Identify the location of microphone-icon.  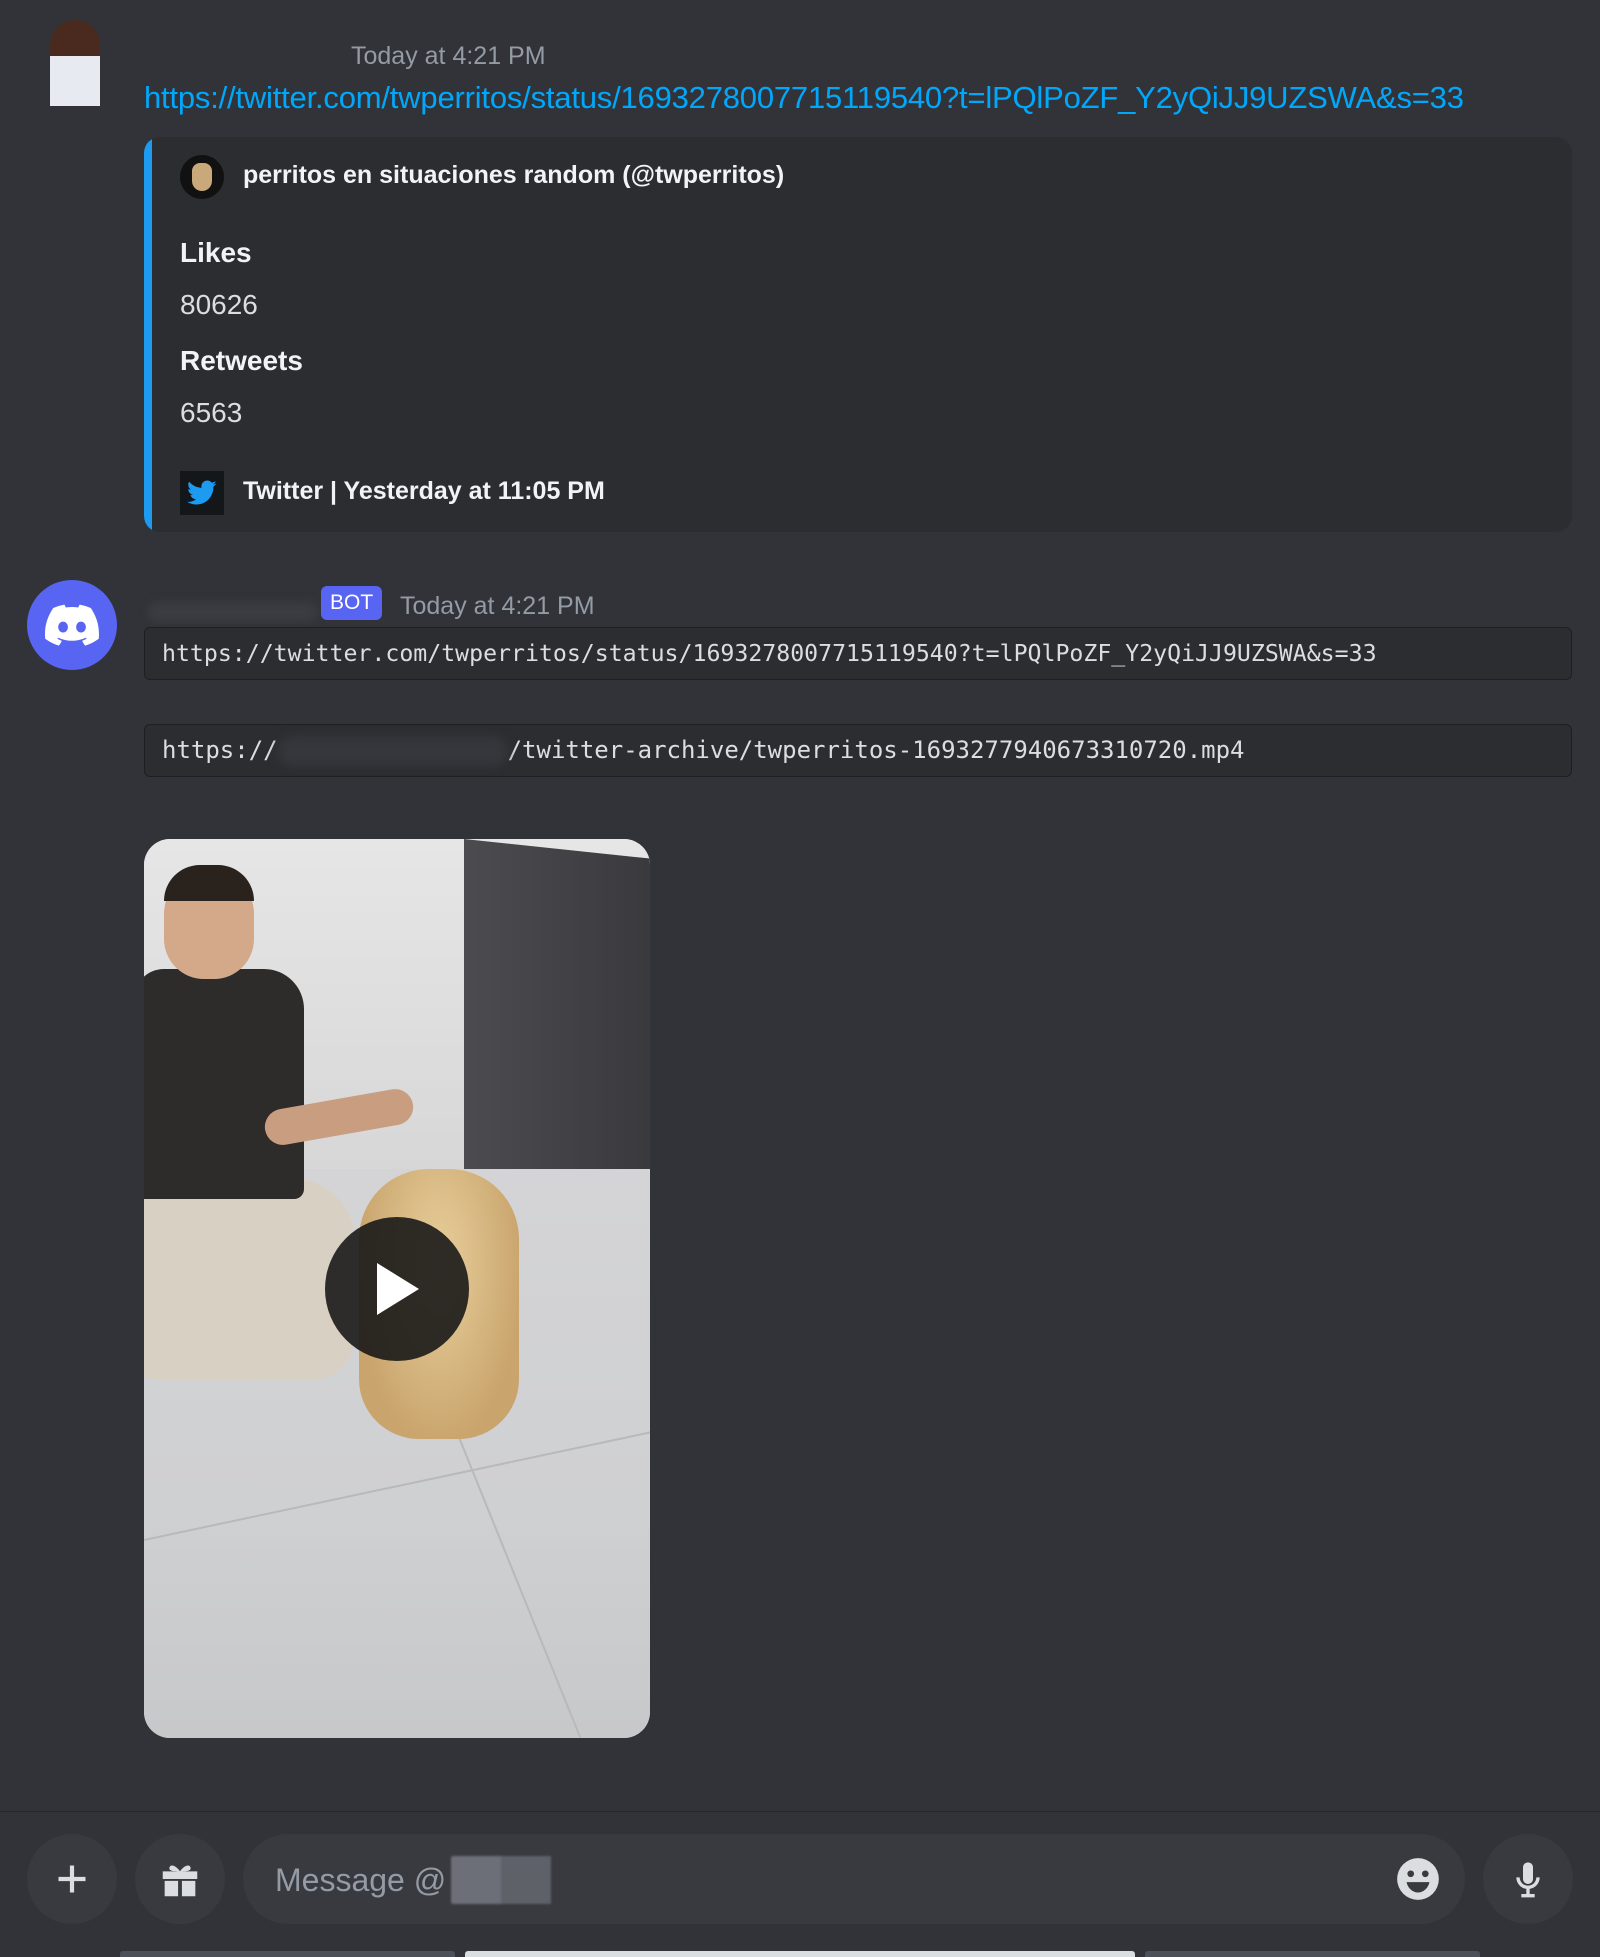
(1528, 1880).